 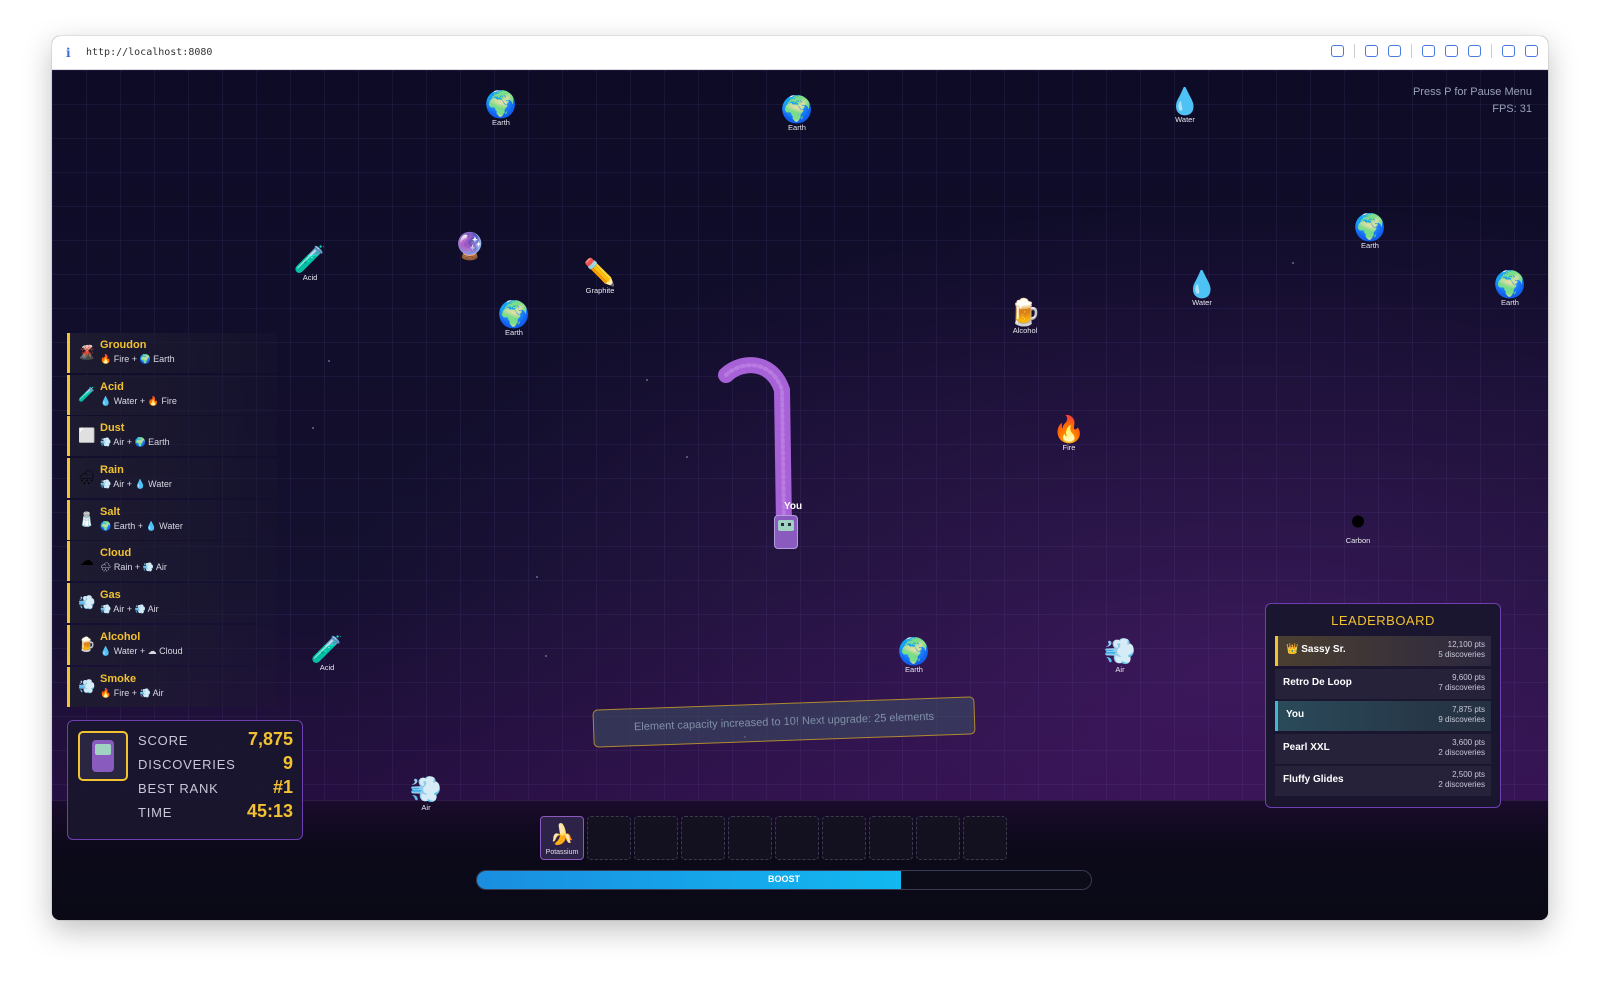 I want to click on player-worm, so click(x=755, y=445).